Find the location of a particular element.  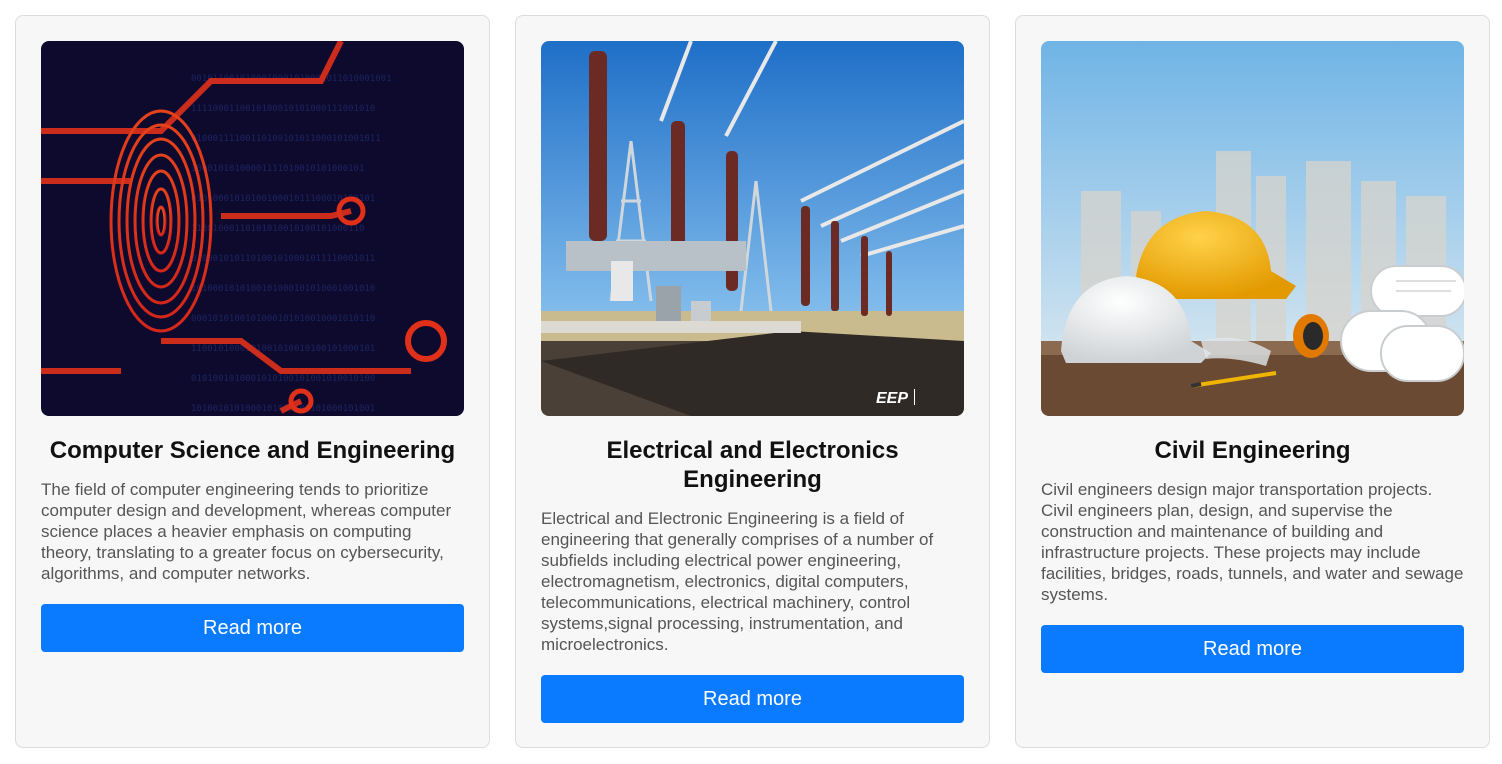

card-title: Civil Engineering is located at coordinates (1252, 450).